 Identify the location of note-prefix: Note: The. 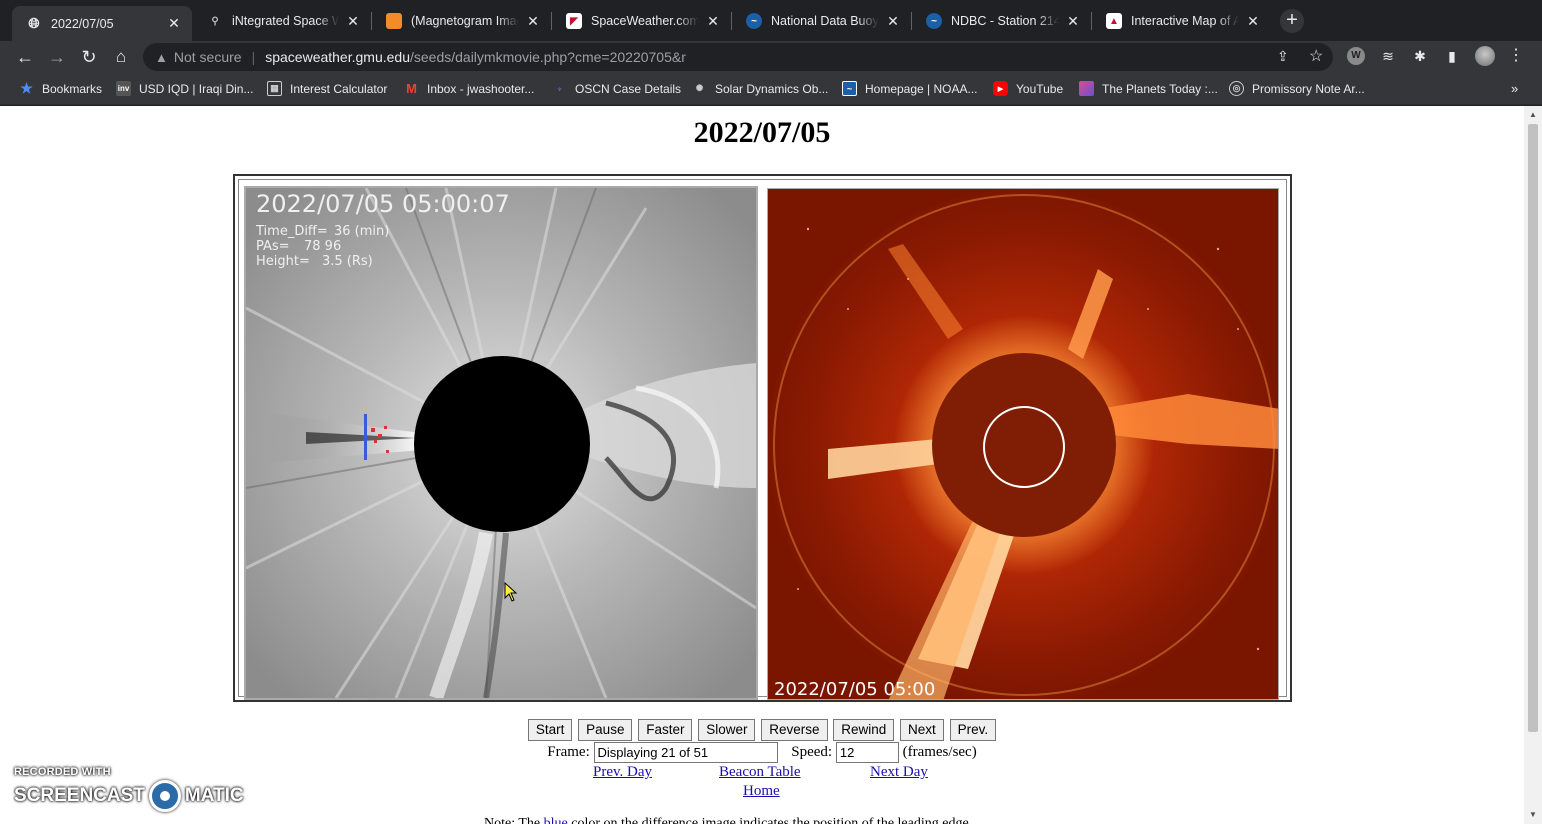
(512, 820).